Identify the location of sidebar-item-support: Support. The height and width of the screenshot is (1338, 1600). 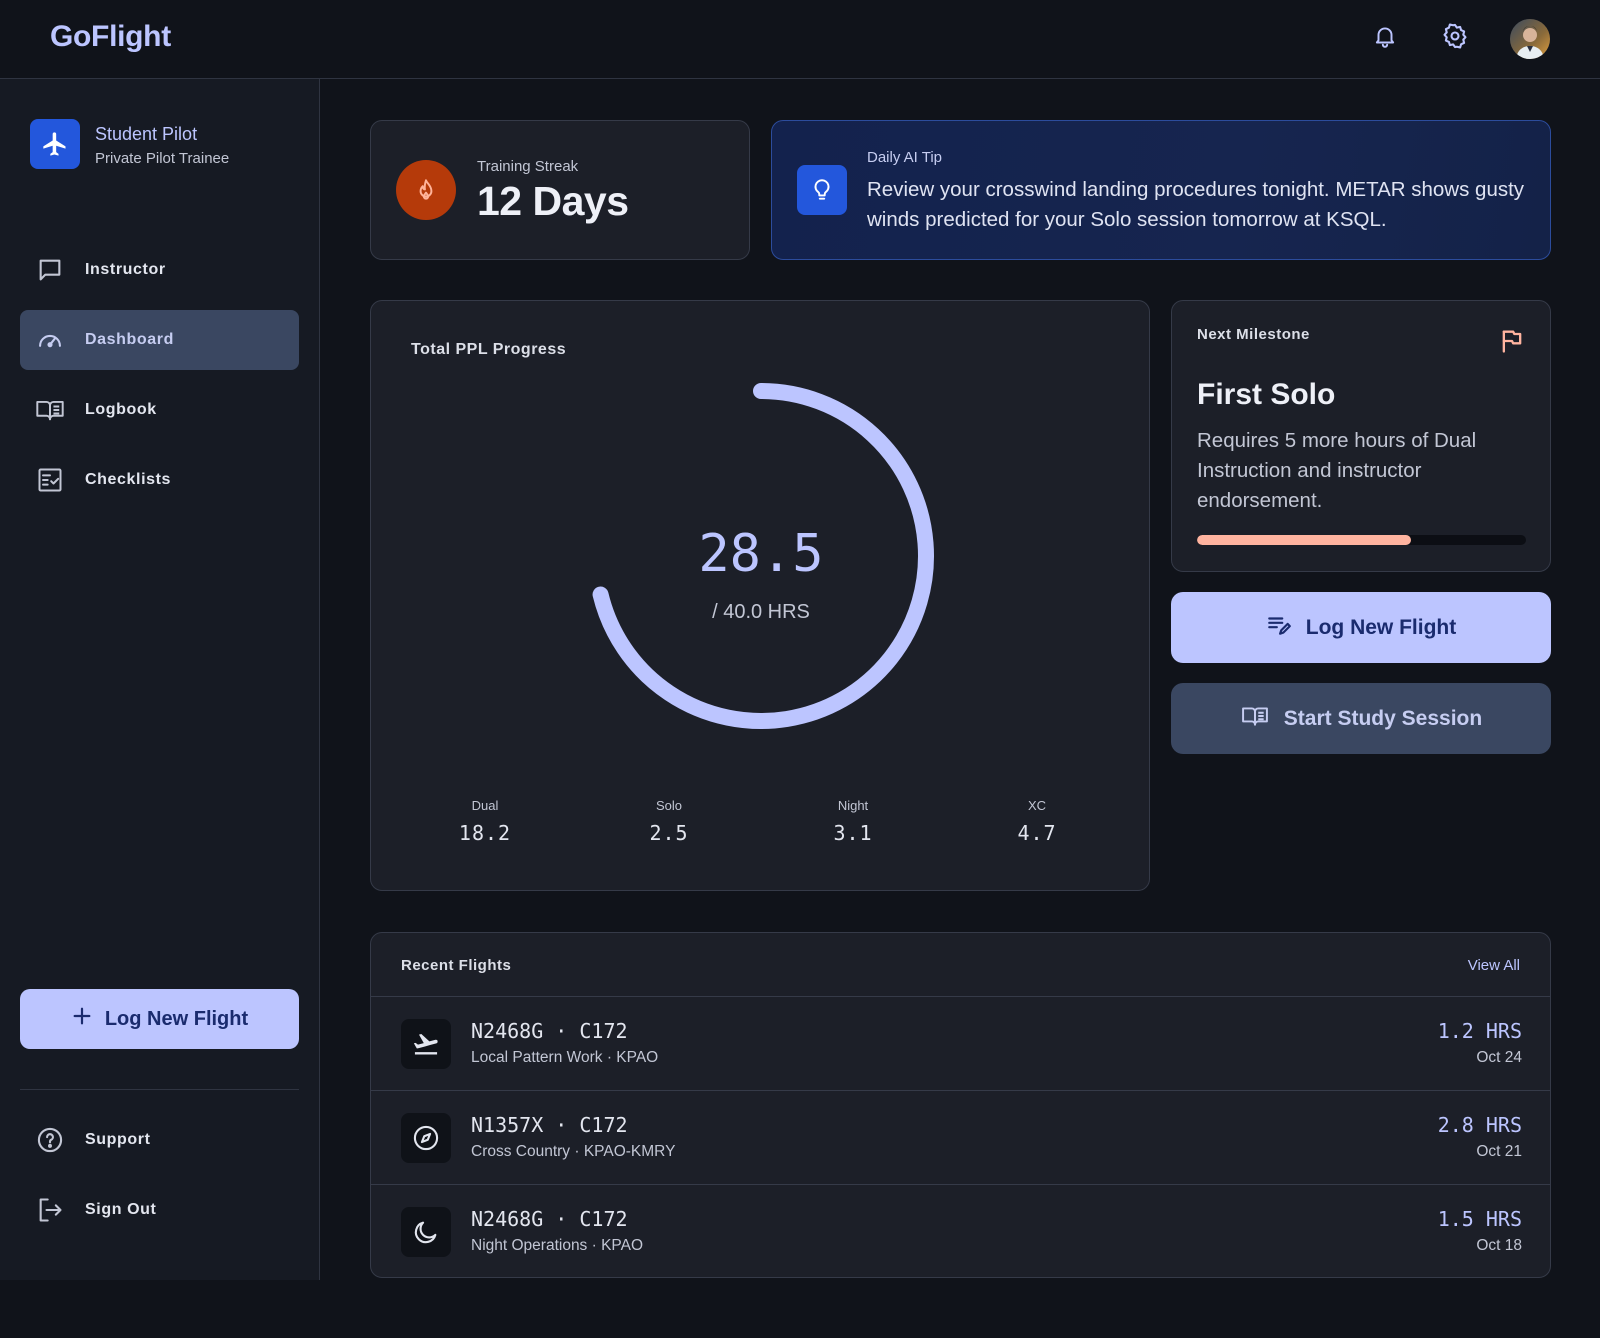
(159, 1140).